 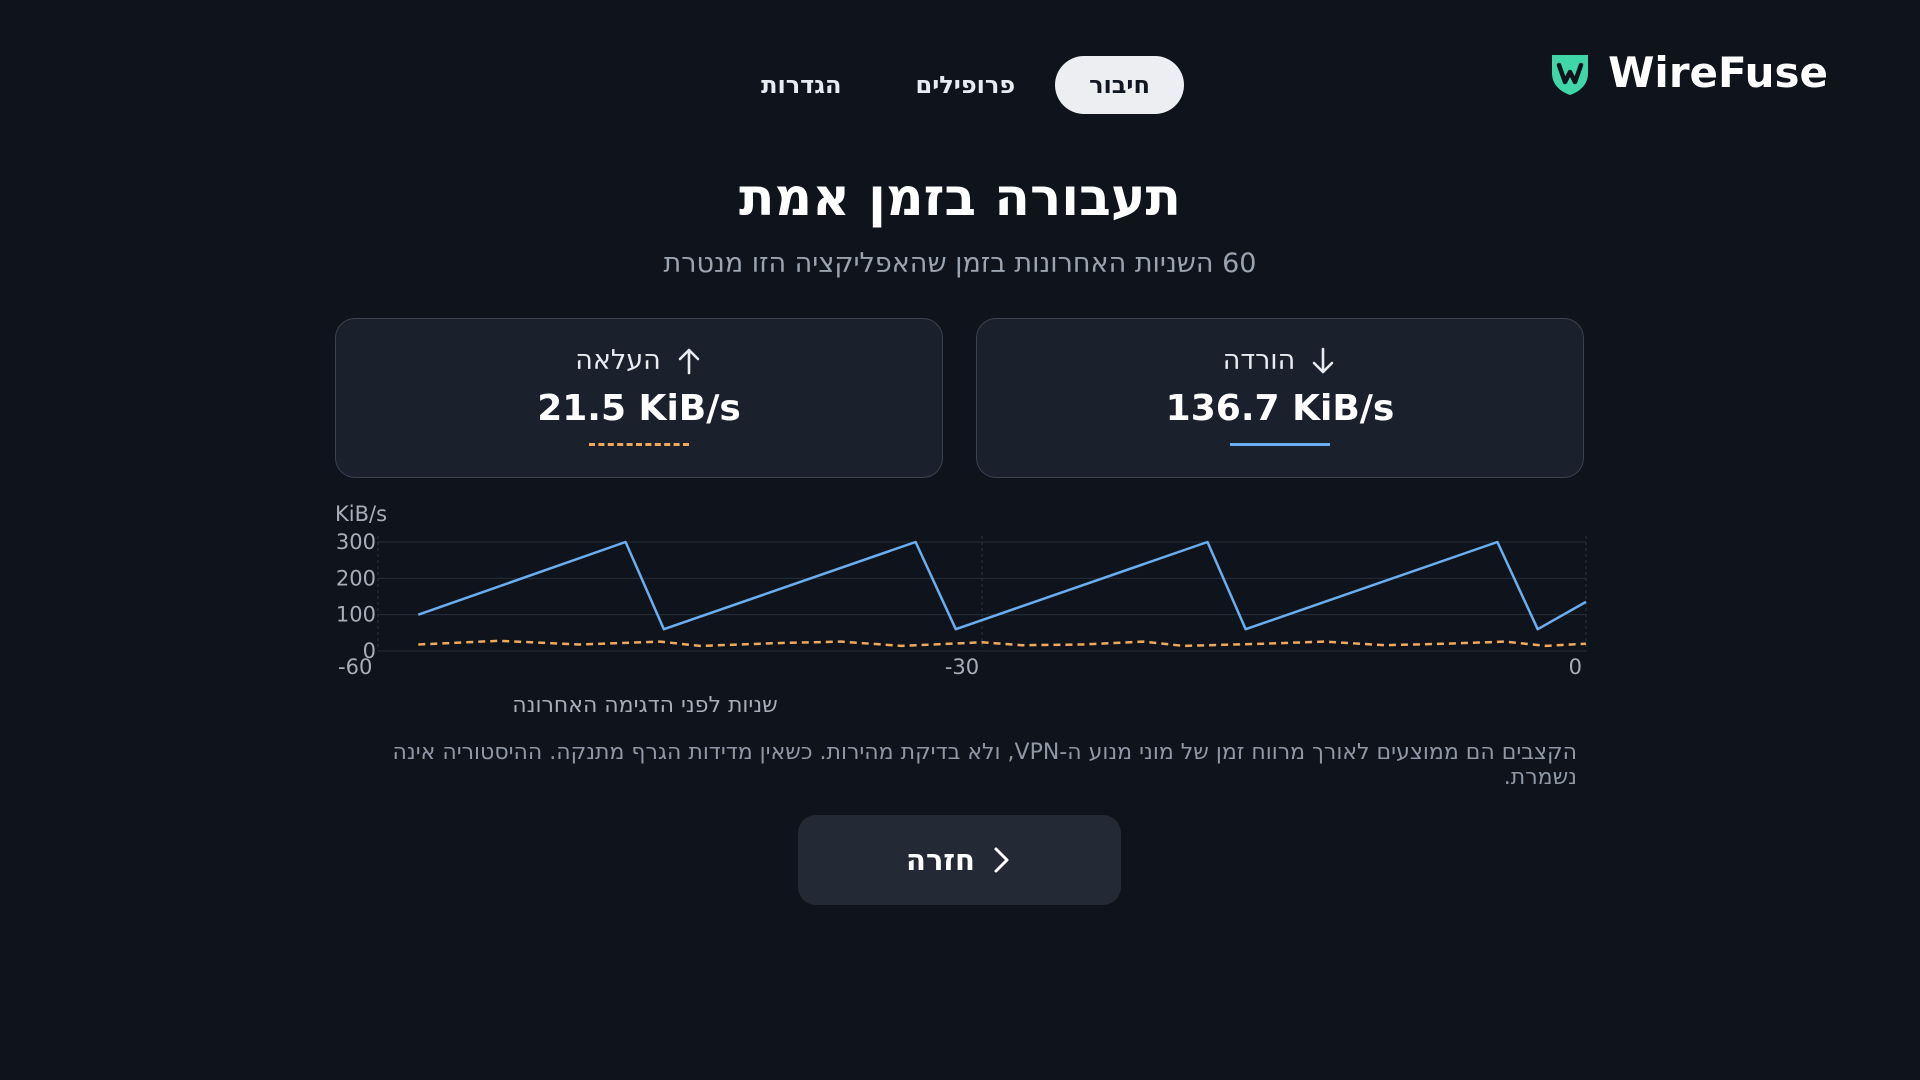 I want to click on app-name: WireFuse, so click(x=1718, y=72).